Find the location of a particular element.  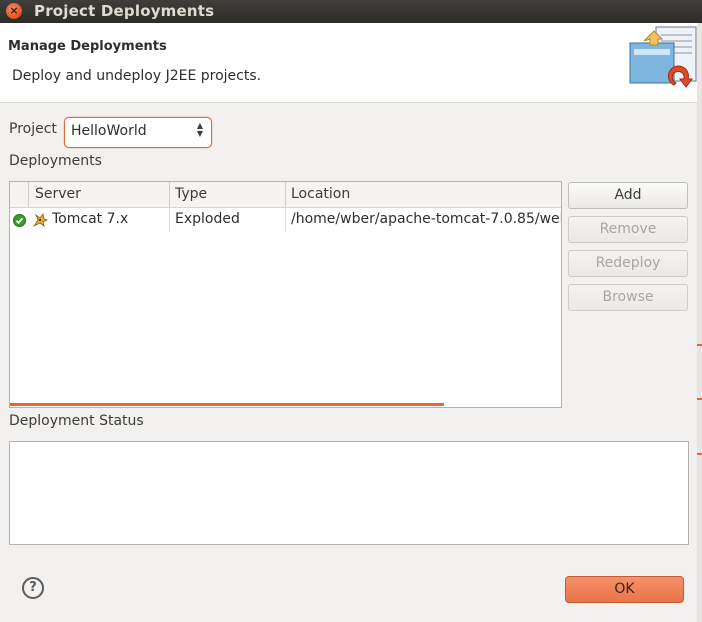

column-header-type: Type is located at coordinates (191, 194).